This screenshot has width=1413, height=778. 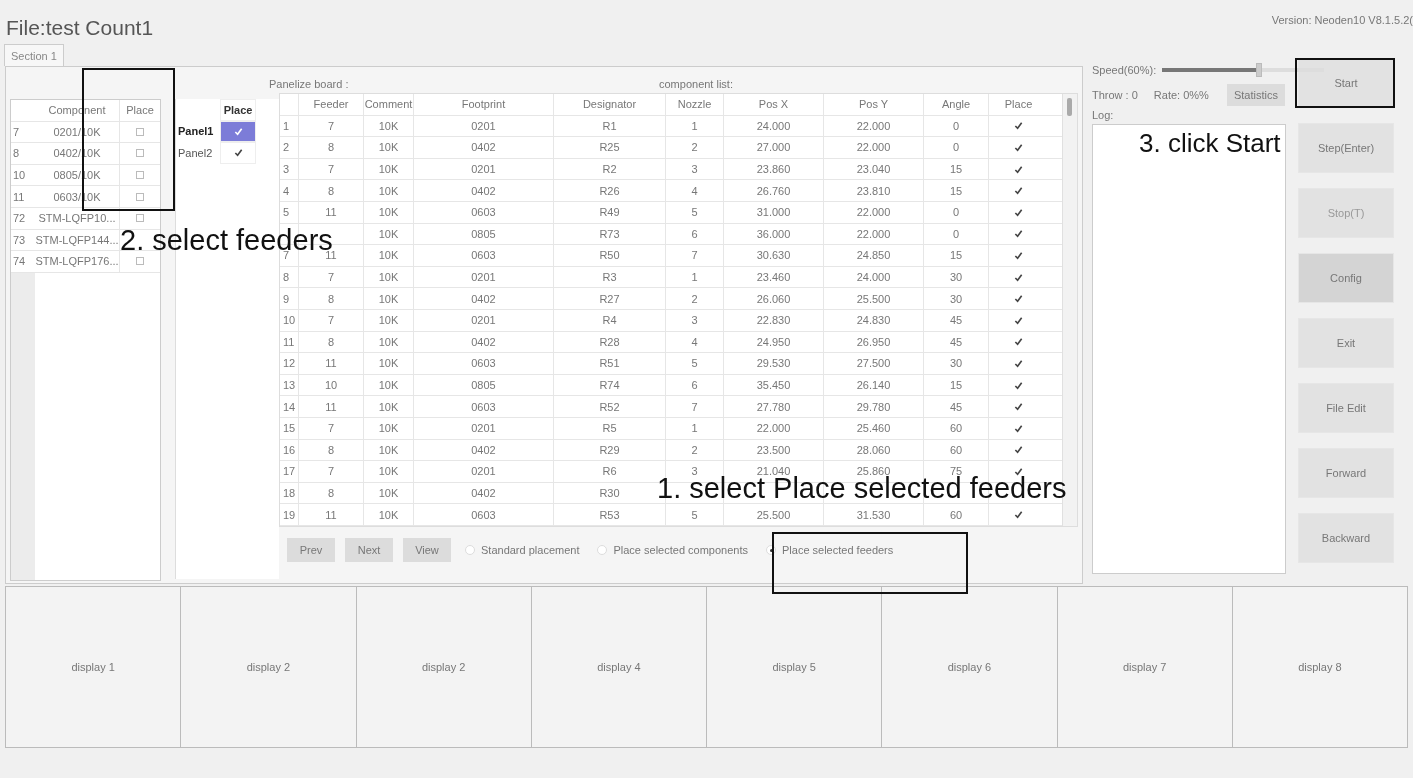 I want to click on radio-option: Place selected feeders, so click(x=830, y=550).